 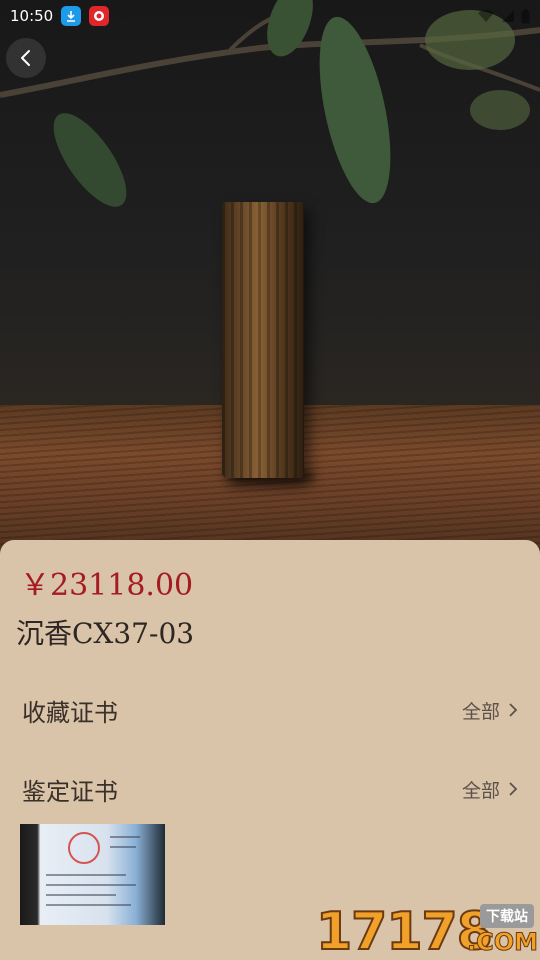 I want to click on collection-certificate-all-label: 全部, so click(x=480, y=711).